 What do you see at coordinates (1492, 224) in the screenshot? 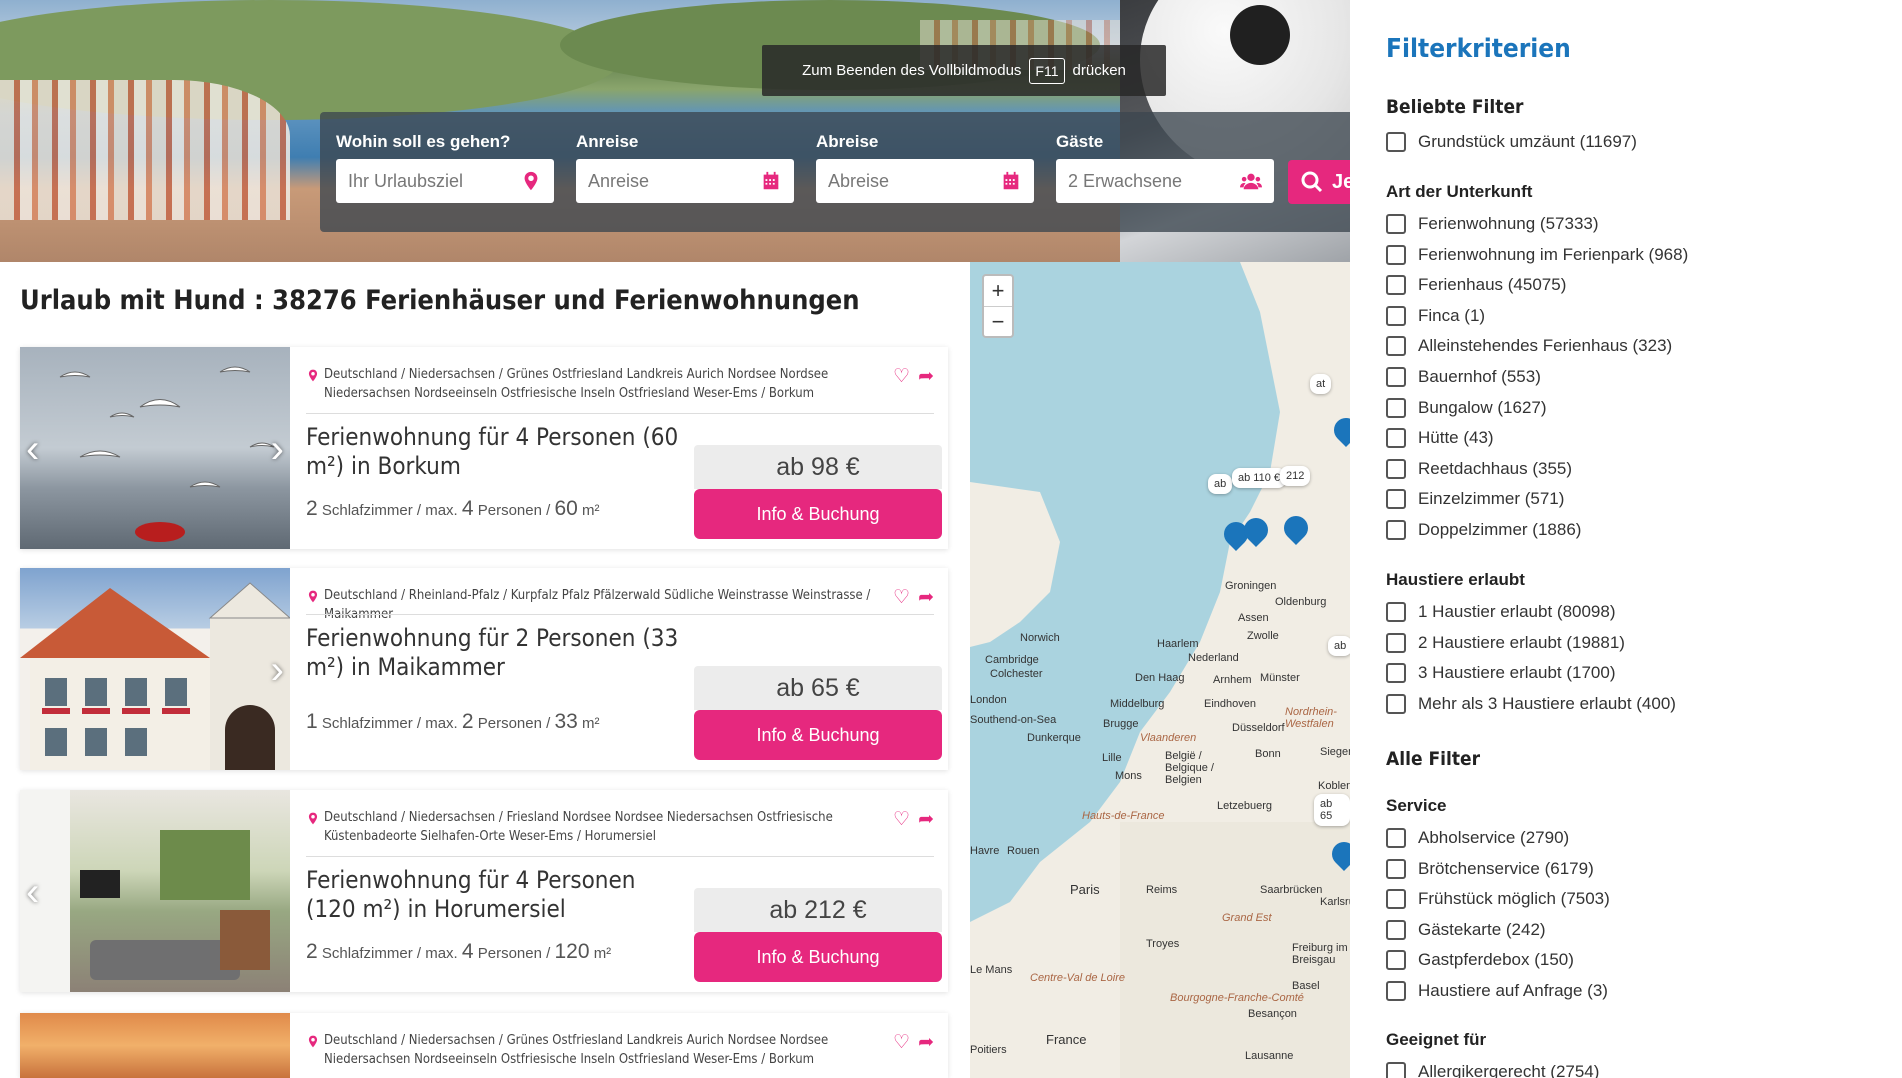
I see `filter-checkbox: Ferienwohnung (57333)` at bounding box center [1492, 224].